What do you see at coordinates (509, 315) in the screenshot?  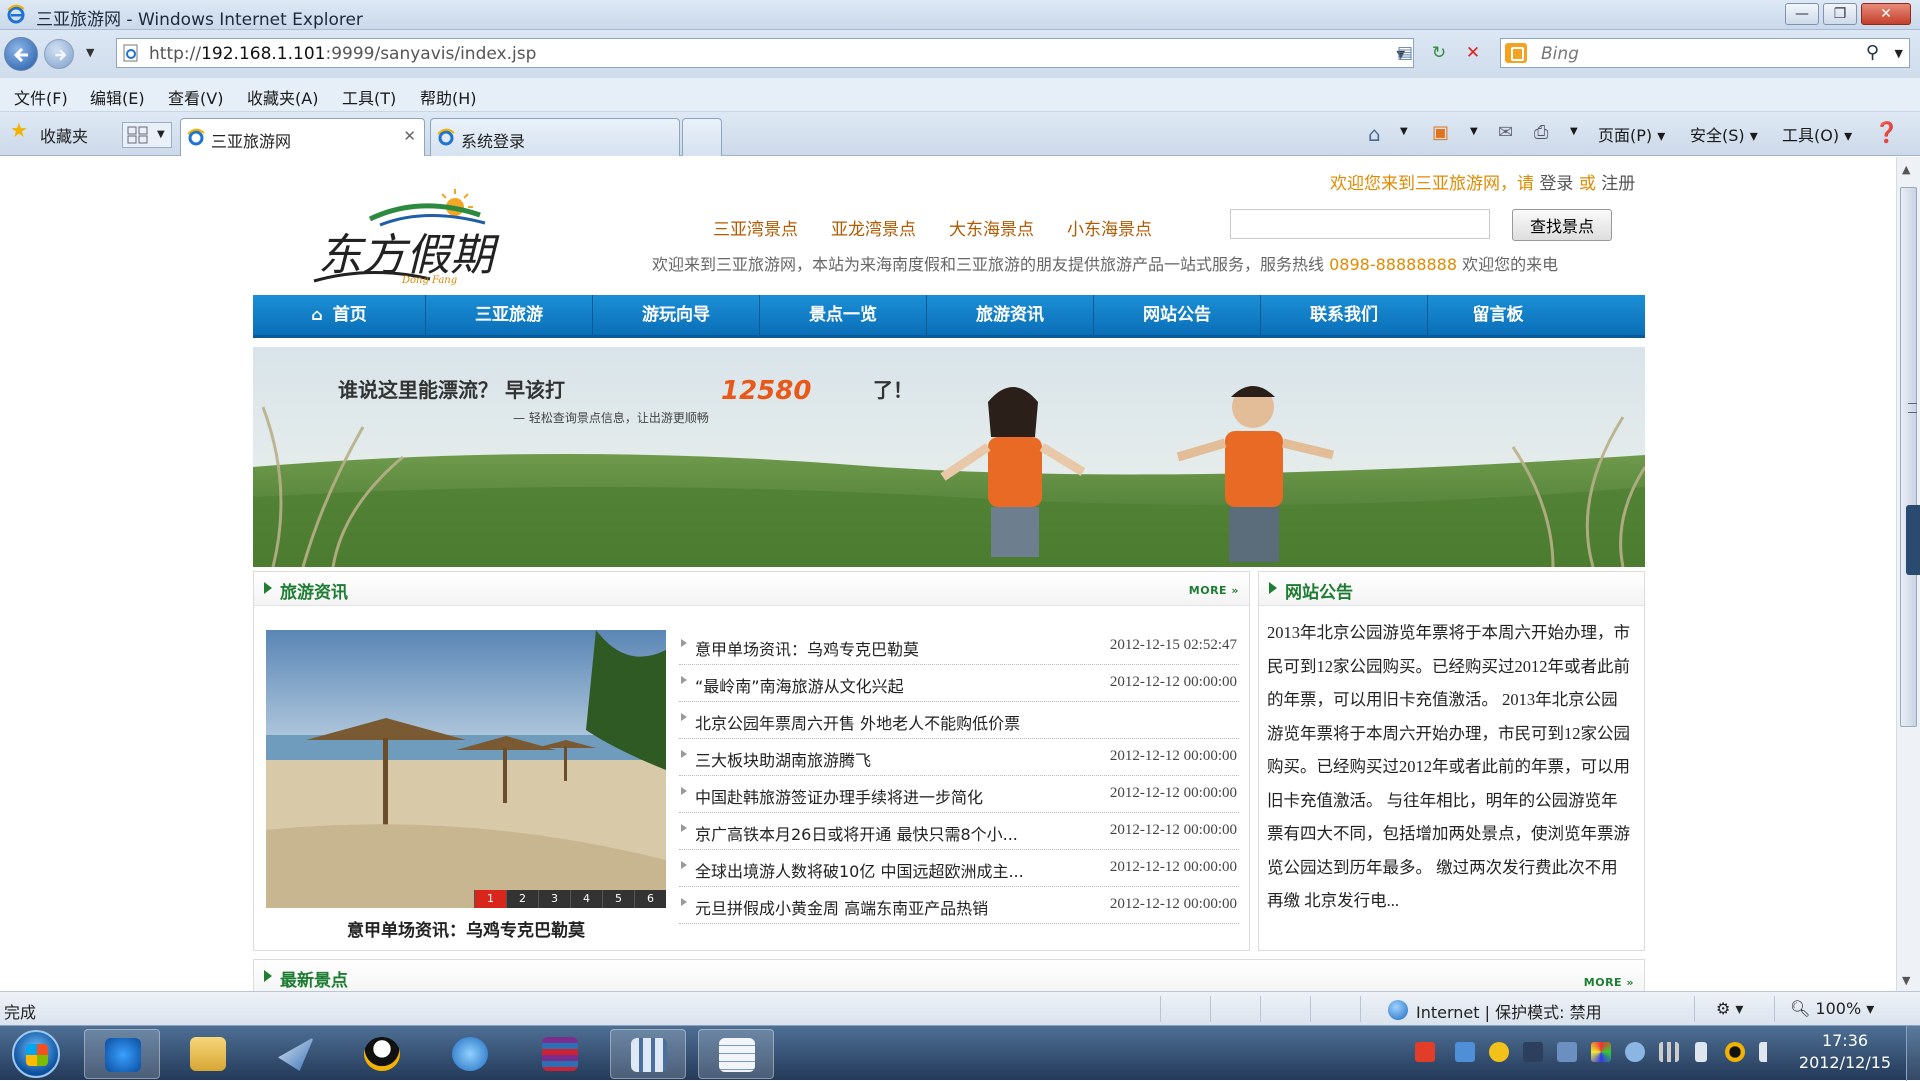 I see `nav-sanya-travel: 三亚旅游` at bounding box center [509, 315].